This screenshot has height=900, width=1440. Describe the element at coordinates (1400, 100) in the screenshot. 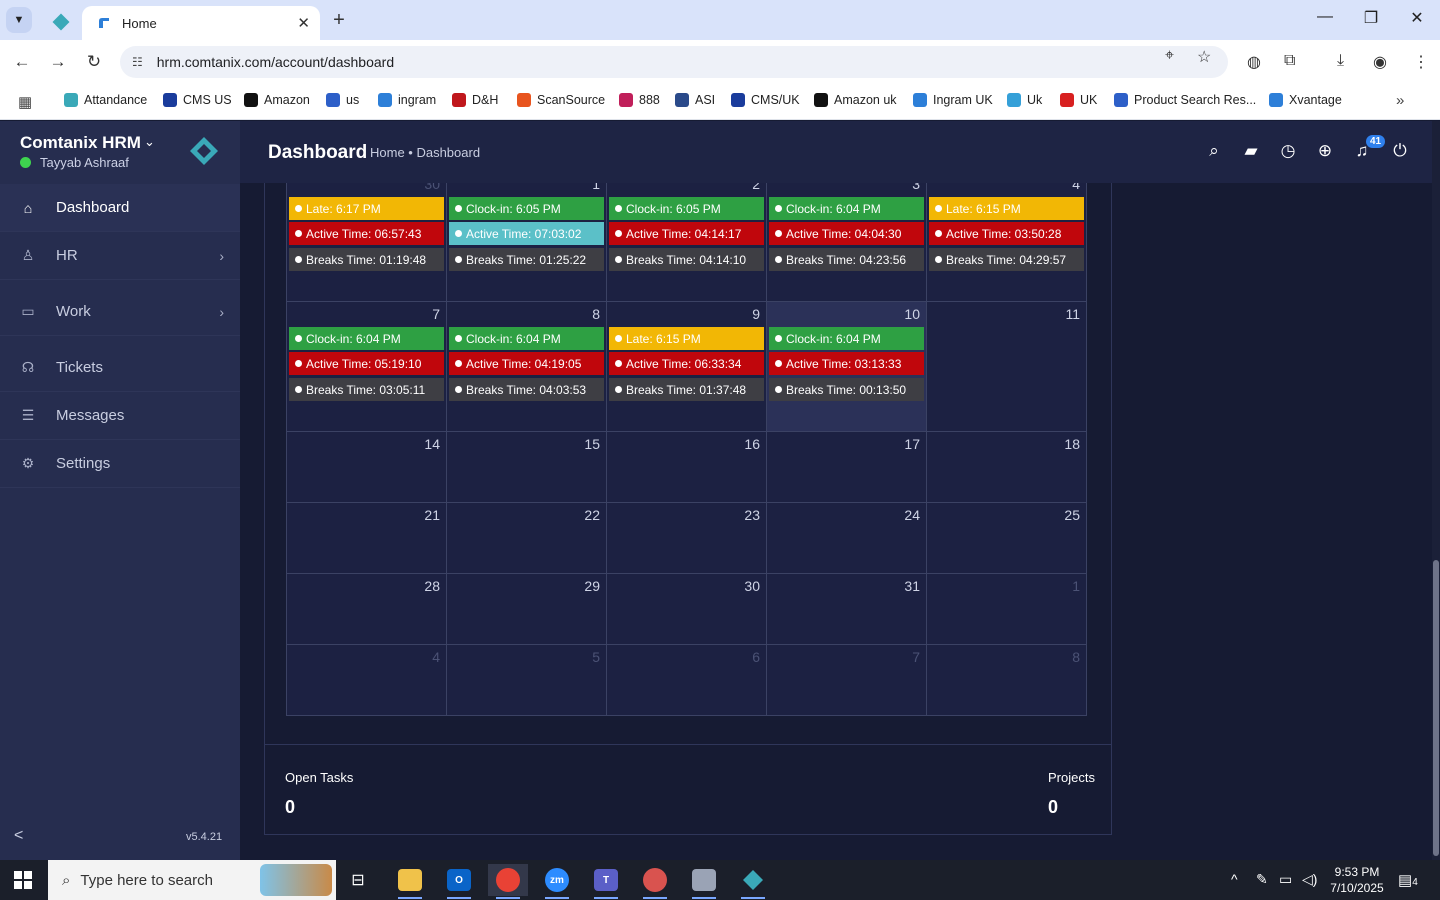

I see `more-bookmarks-icon: »` at that location.